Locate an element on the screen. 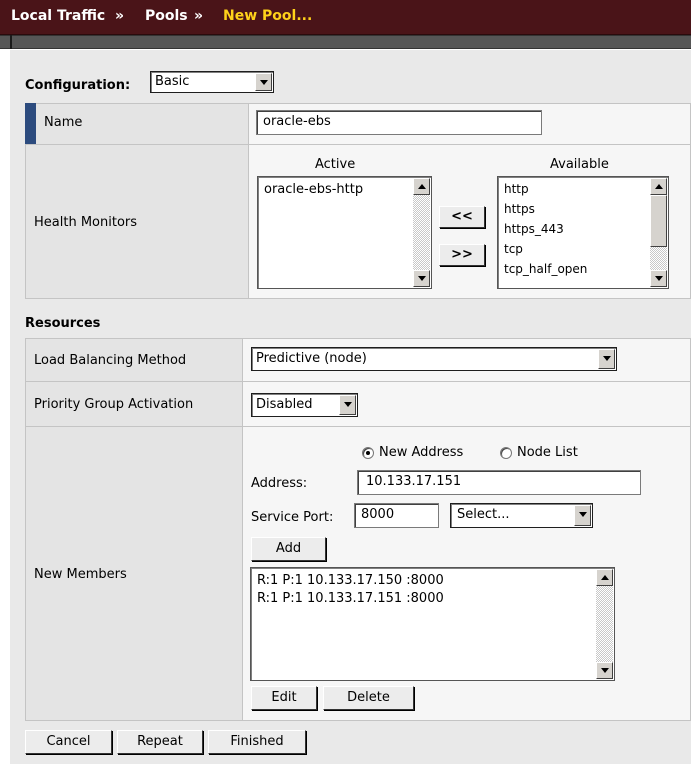  sub-menu-tab is located at coordinates (11, 42).